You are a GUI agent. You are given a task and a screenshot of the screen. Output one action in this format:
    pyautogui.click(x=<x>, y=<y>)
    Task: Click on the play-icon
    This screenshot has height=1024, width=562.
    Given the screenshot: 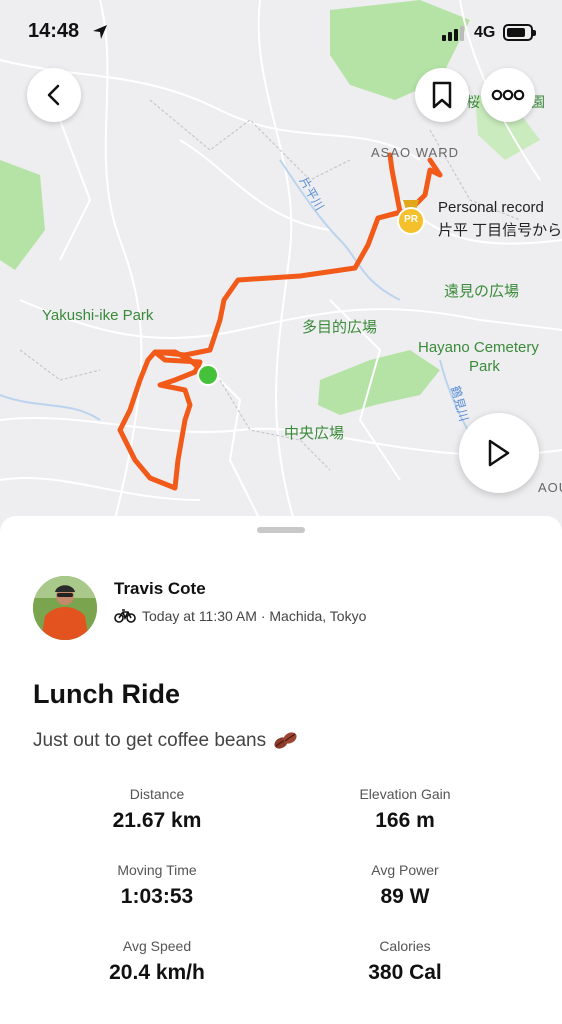 What is the action you would take?
    pyautogui.click(x=499, y=453)
    